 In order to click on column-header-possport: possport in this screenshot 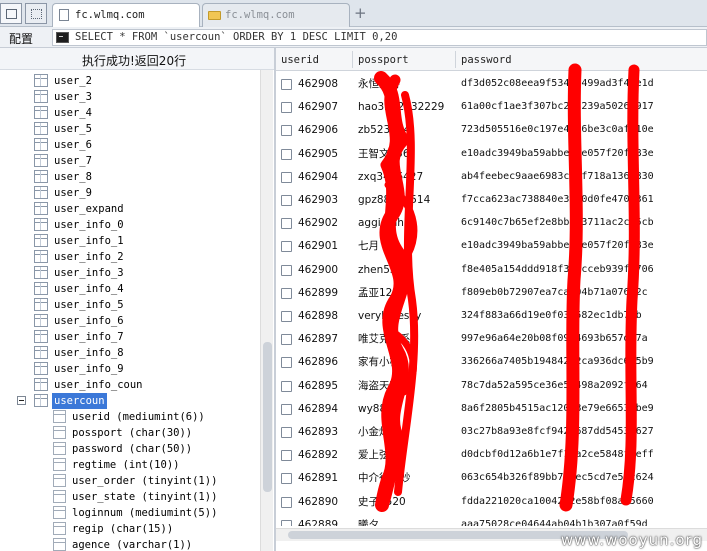, I will do `click(383, 60)`.